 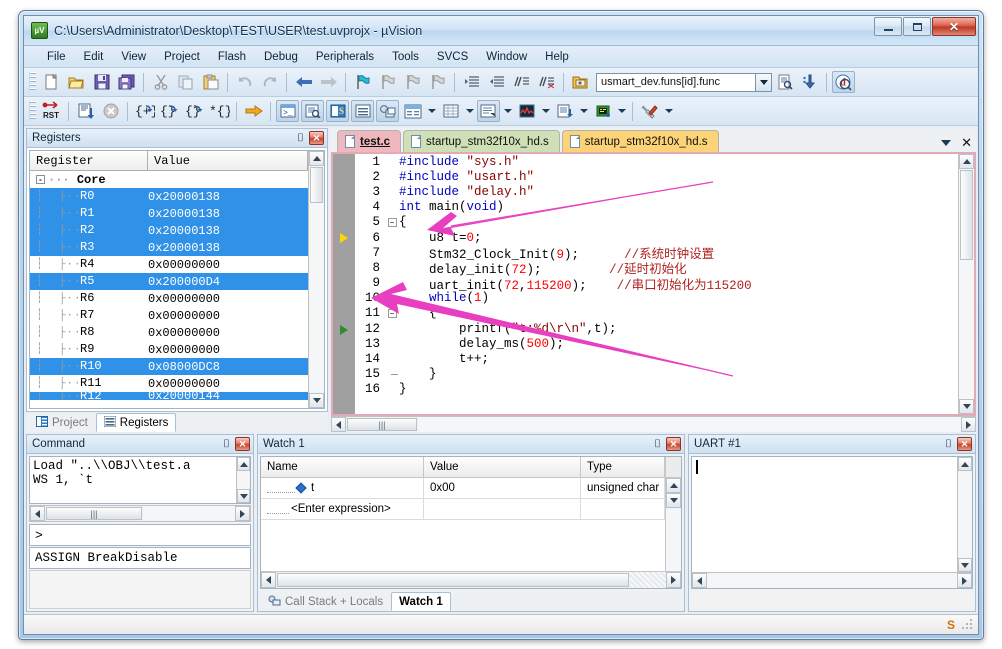 What do you see at coordinates (344, 284) in the screenshot?
I see `editor-breakpoint-margin` at bounding box center [344, 284].